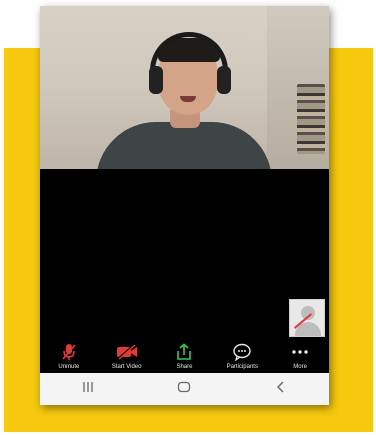 Image resolution: width=376 pixels, height=435 pixels. What do you see at coordinates (307, 318) in the screenshot?
I see `self-view-thumbnail` at bounding box center [307, 318].